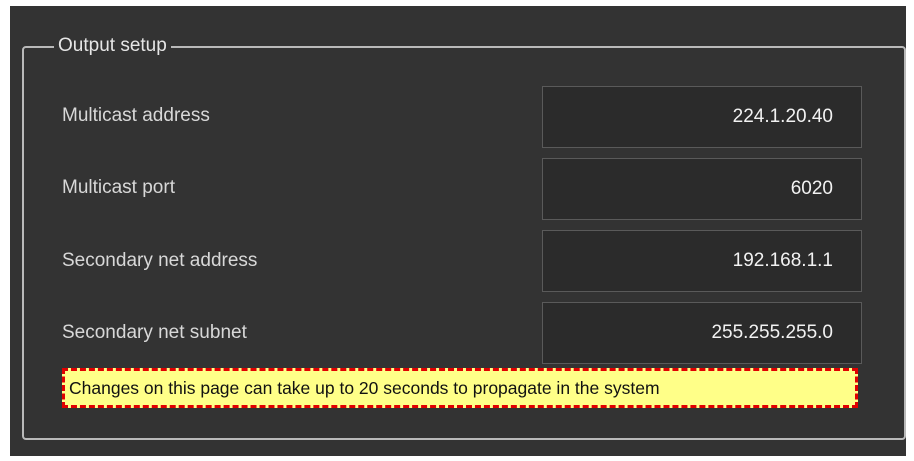  Describe the element at coordinates (702, 189) in the screenshot. I see `multicast-port-input` at that location.